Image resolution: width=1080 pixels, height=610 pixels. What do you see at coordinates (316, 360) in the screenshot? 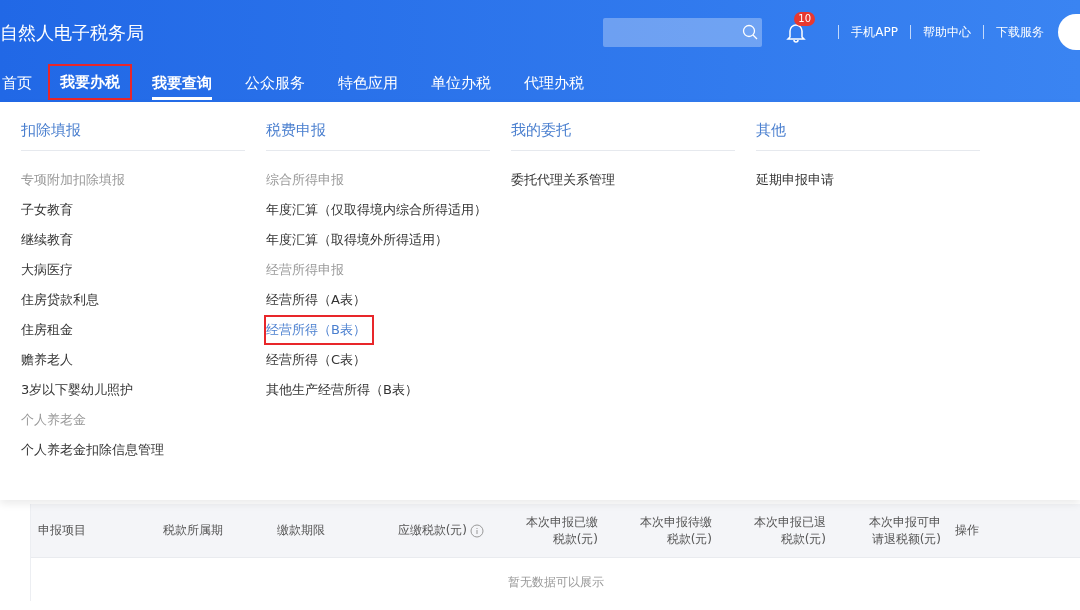
I see `menu-item: 经营所得（C表）` at bounding box center [316, 360].